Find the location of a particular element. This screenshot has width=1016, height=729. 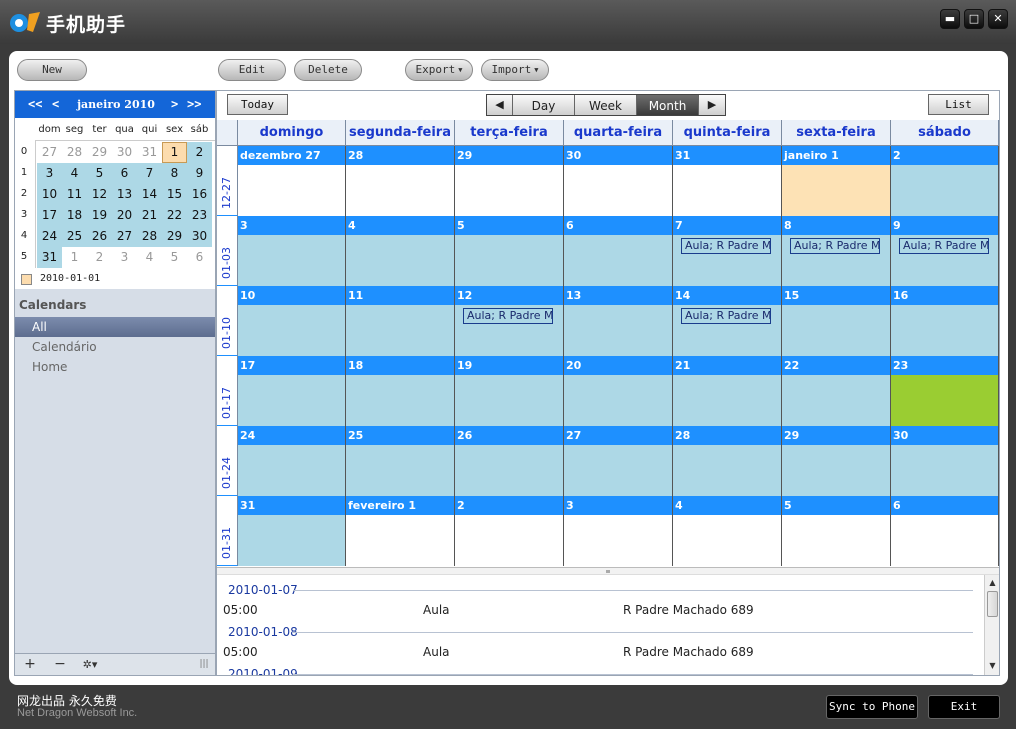

day-cell: 8 Aula; R Padre M is located at coordinates (836, 251).